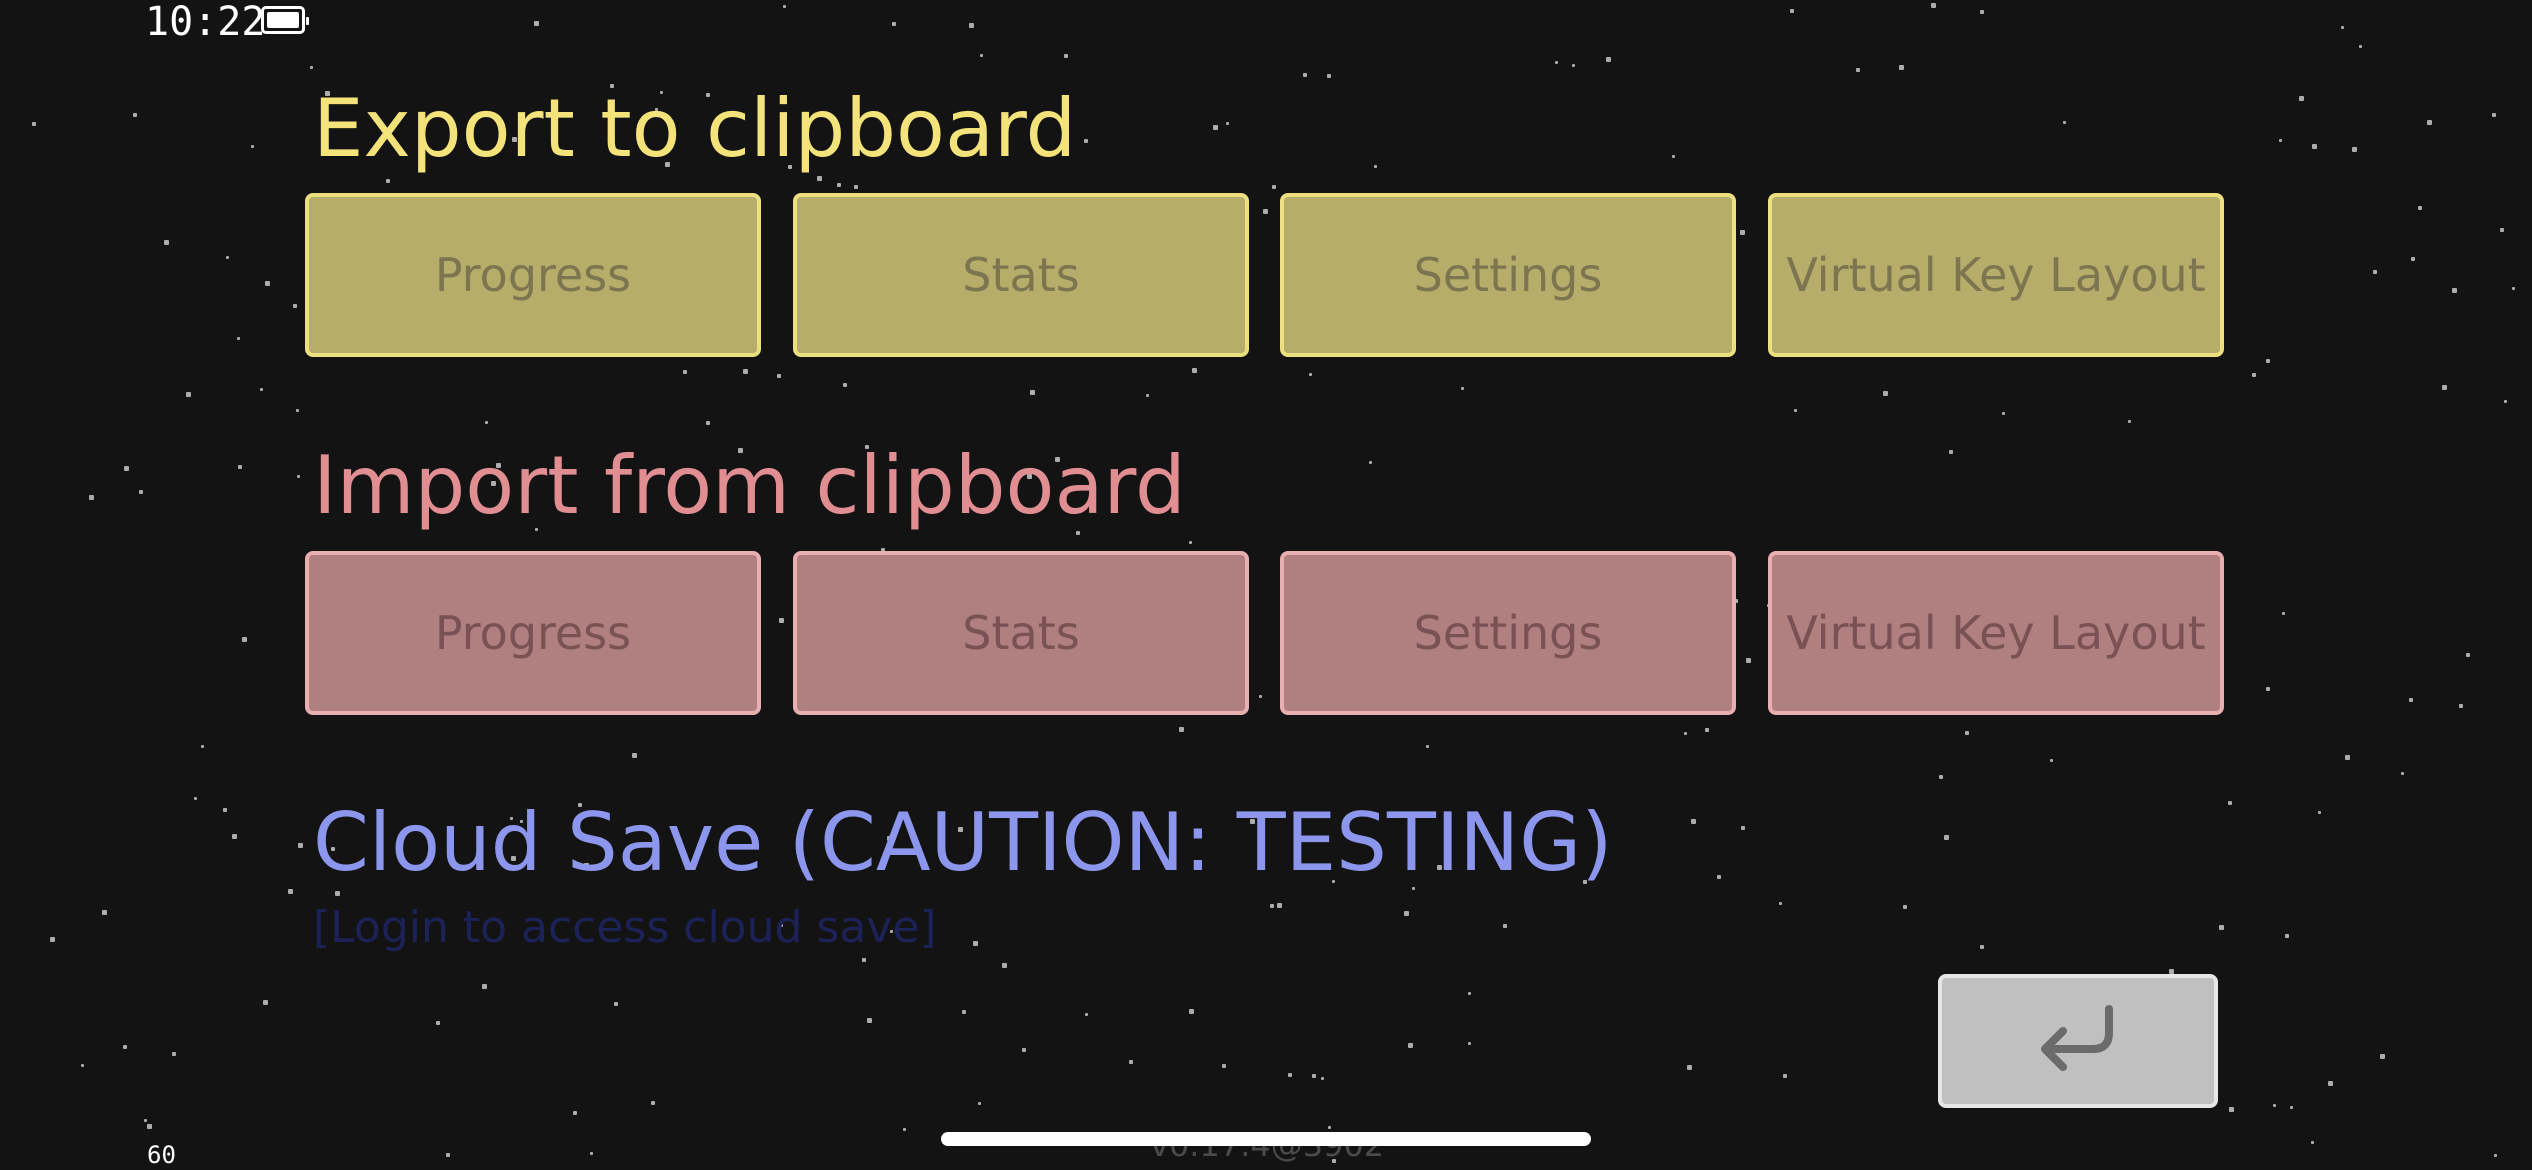  I want to click on back-button, so click(2078, 1041).